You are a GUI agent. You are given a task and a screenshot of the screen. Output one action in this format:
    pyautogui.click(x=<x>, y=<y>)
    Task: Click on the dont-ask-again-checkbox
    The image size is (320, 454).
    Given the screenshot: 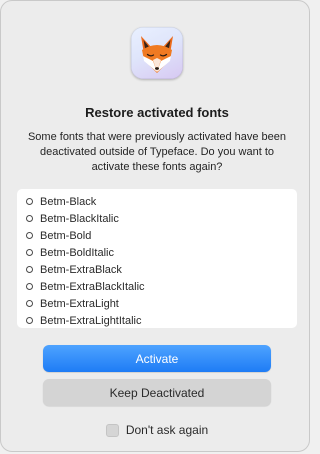 What is the action you would take?
    pyautogui.click(x=112, y=430)
    